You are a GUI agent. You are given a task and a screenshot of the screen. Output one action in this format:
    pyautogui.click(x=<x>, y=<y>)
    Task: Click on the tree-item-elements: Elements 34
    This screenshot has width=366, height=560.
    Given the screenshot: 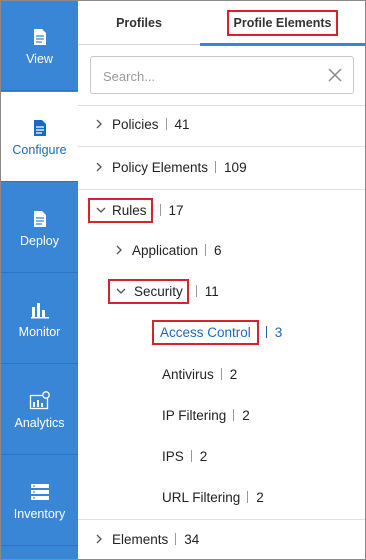 What is the action you would take?
    pyautogui.click(x=145, y=539)
    